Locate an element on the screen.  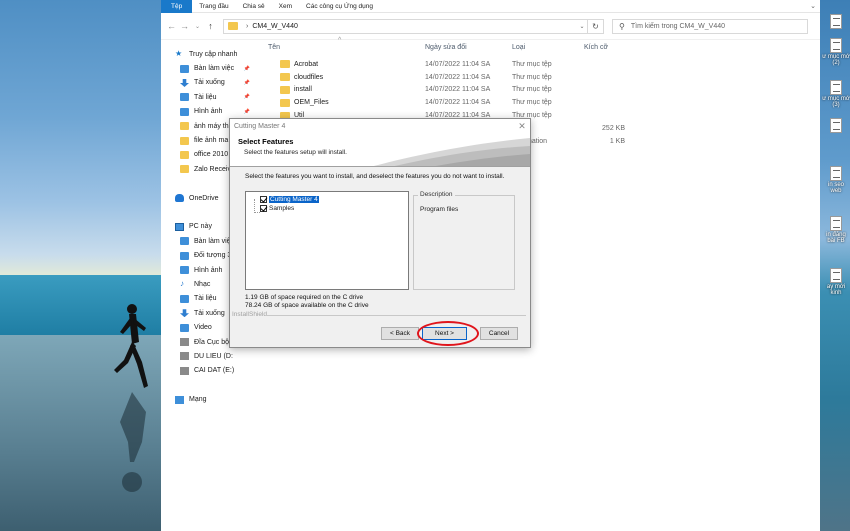
back-button: < Back is located at coordinates (400, 333).